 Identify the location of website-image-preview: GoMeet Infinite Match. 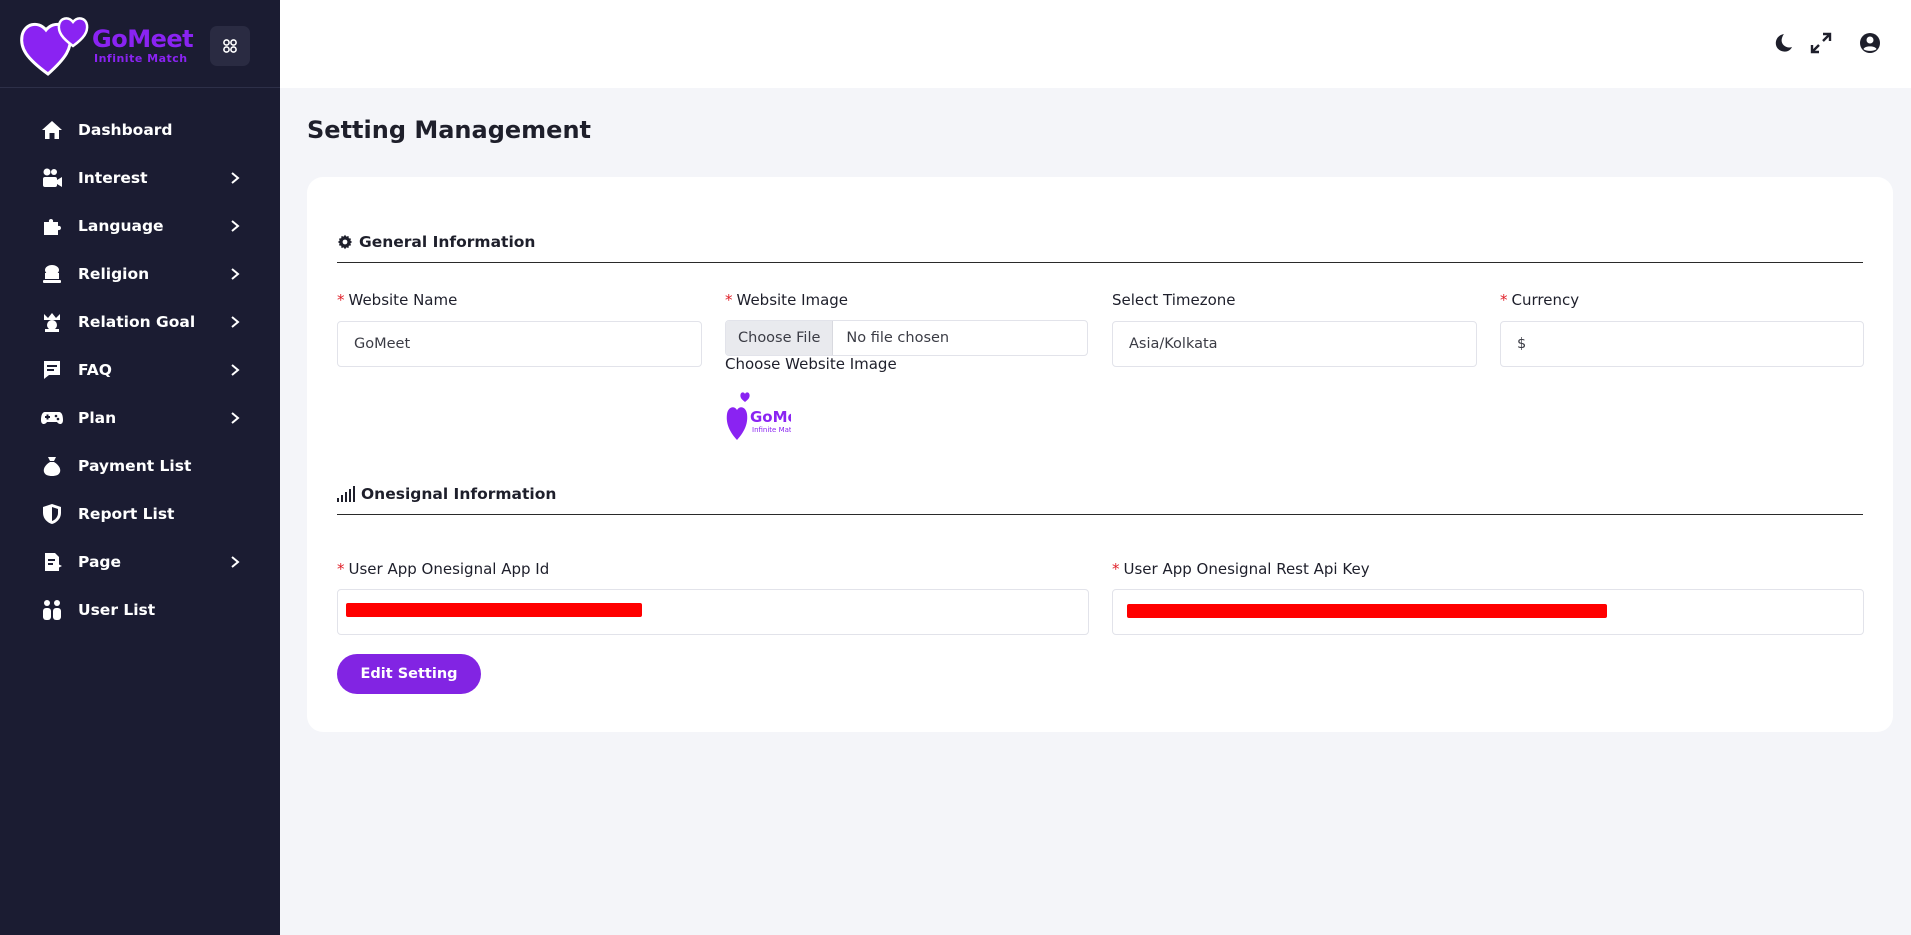
(770, 416).